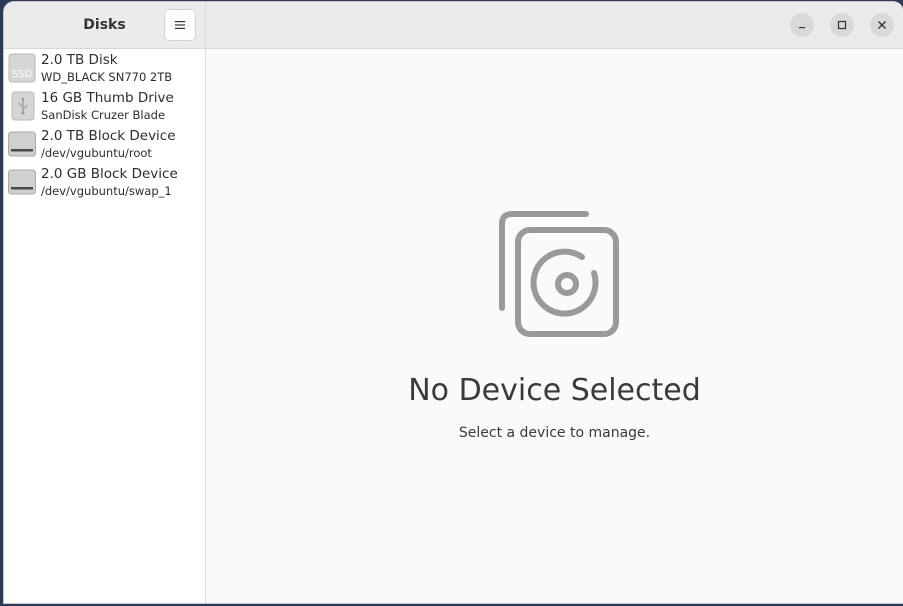  Describe the element at coordinates (104, 107) in the screenshot. I see `device-item-thumb-drive: 16 GB Thumb Drive SanDisk Cruzer Blade` at that location.